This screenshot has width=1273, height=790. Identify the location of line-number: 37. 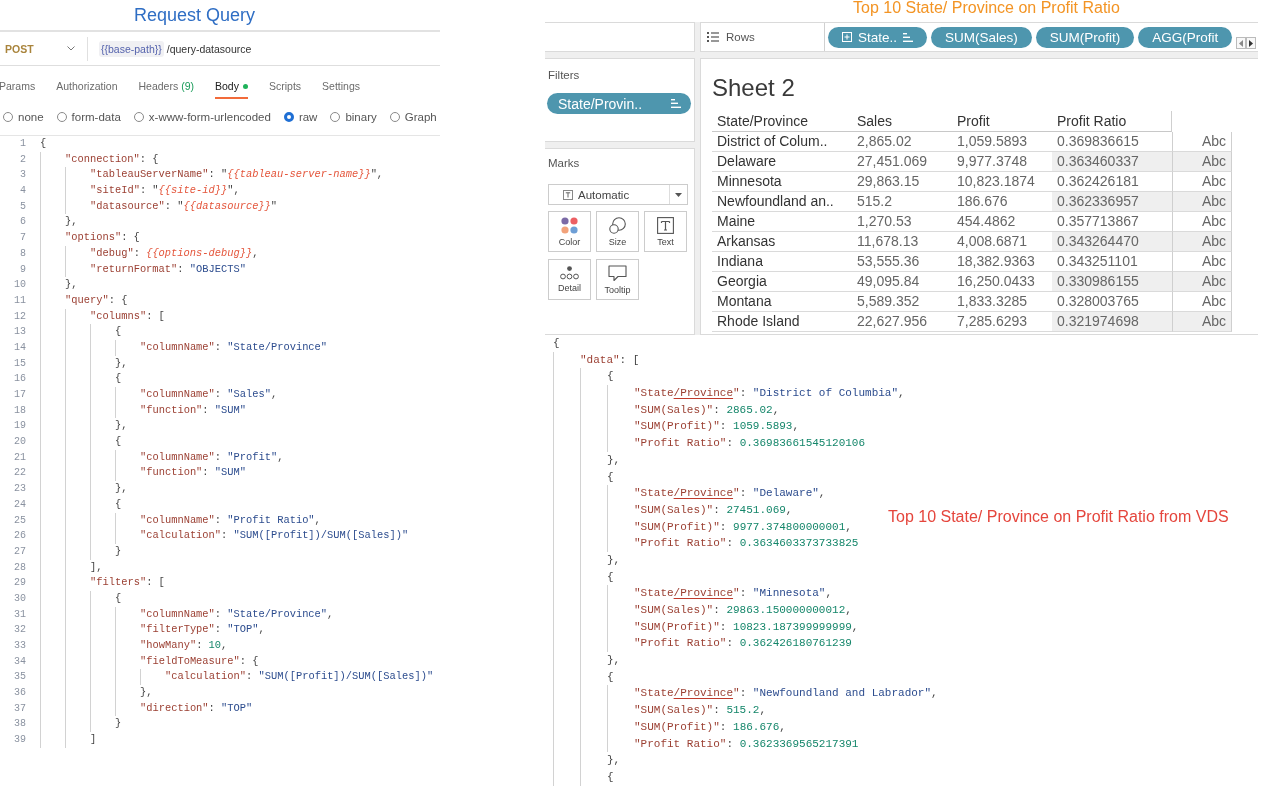
(19, 708).